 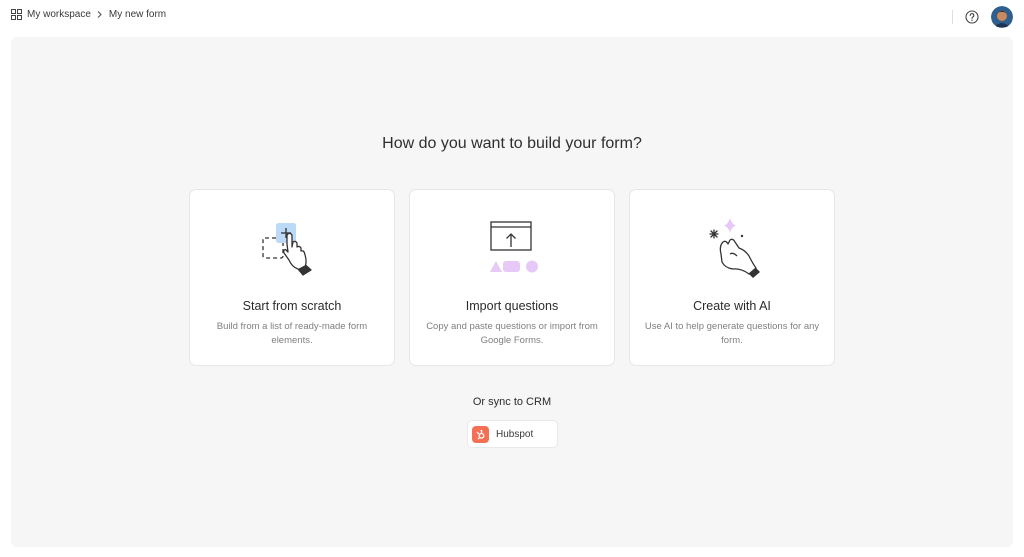 I want to click on header-tools, so click(x=982, y=17).